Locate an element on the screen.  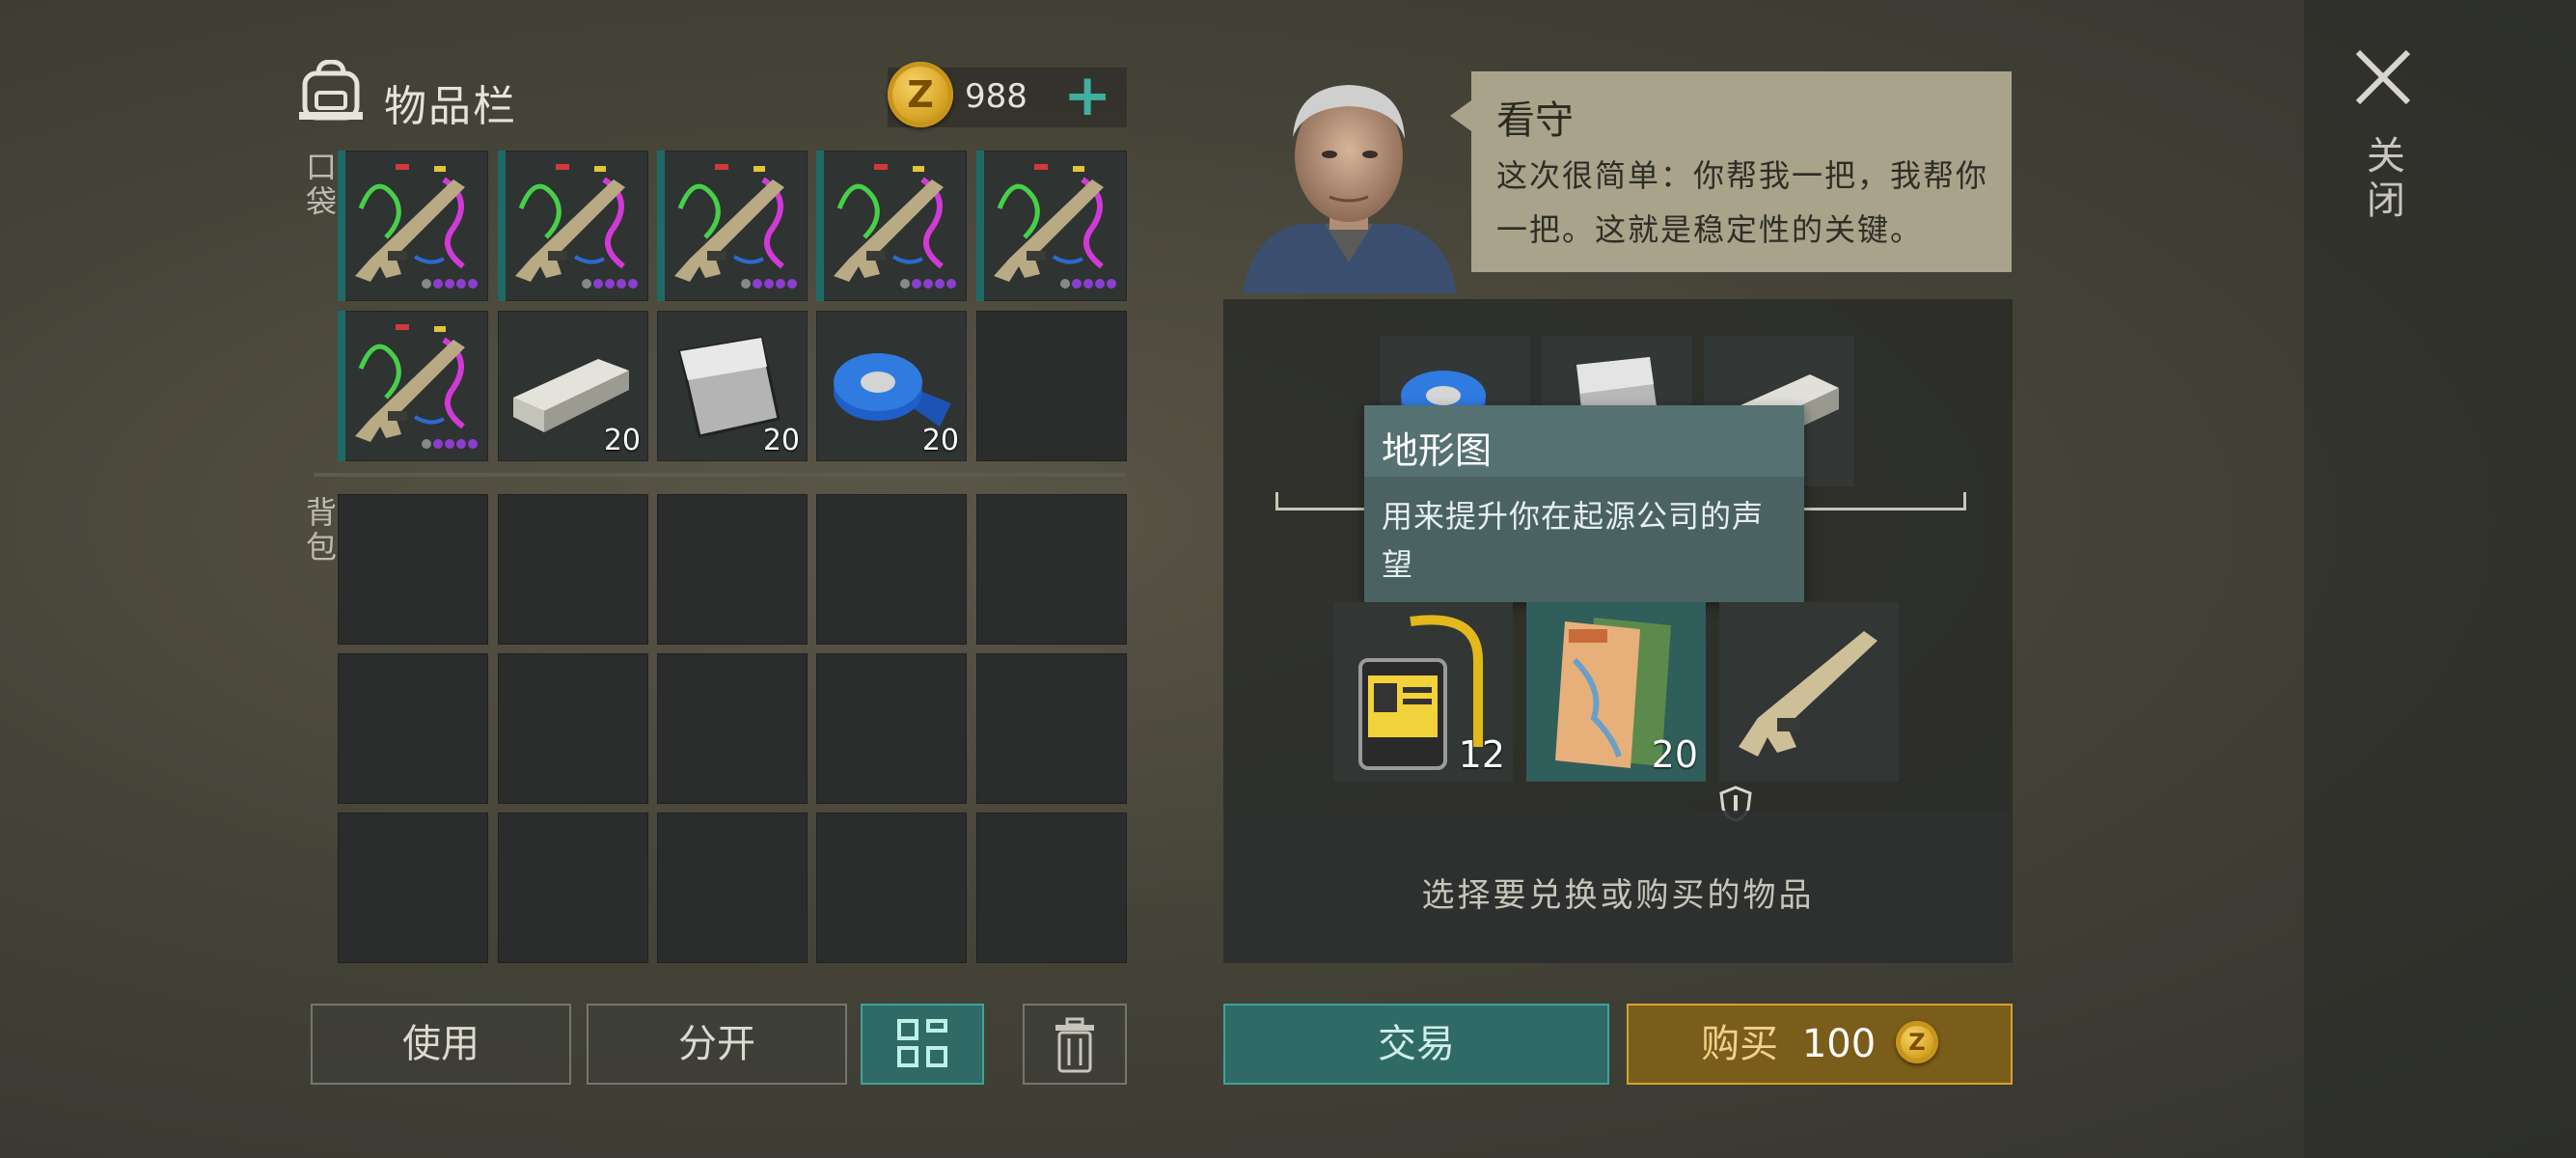
buy-button: 购买 100 Z is located at coordinates (1820, 1044).